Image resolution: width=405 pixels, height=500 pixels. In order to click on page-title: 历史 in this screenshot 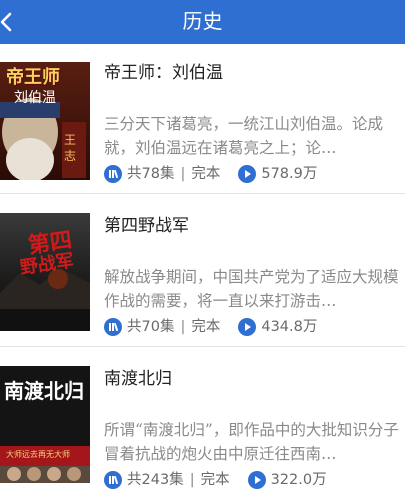, I will do `click(202, 21)`.